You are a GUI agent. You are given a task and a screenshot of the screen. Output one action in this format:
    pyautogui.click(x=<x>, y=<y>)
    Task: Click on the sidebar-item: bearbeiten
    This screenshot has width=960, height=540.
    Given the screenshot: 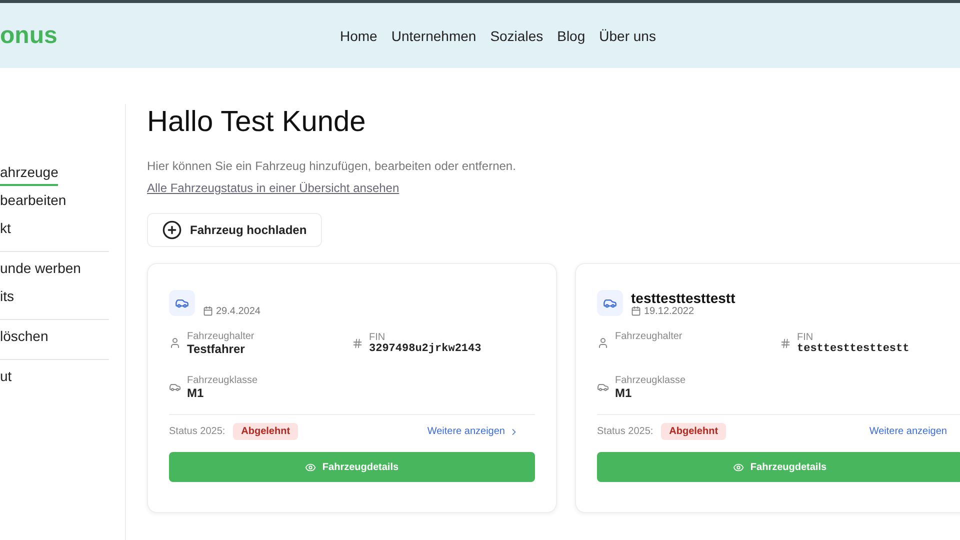 What is the action you would take?
    pyautogui.click(x=33, y=201)
    